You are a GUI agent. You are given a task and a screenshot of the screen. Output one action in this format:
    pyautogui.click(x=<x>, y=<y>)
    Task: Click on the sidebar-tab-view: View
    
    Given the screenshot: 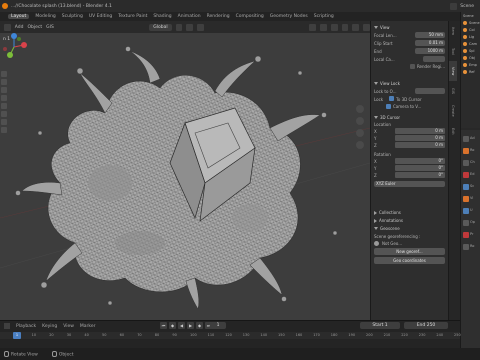 What is the action you would take?
    pyautogui.click(x=453, y=71)
    